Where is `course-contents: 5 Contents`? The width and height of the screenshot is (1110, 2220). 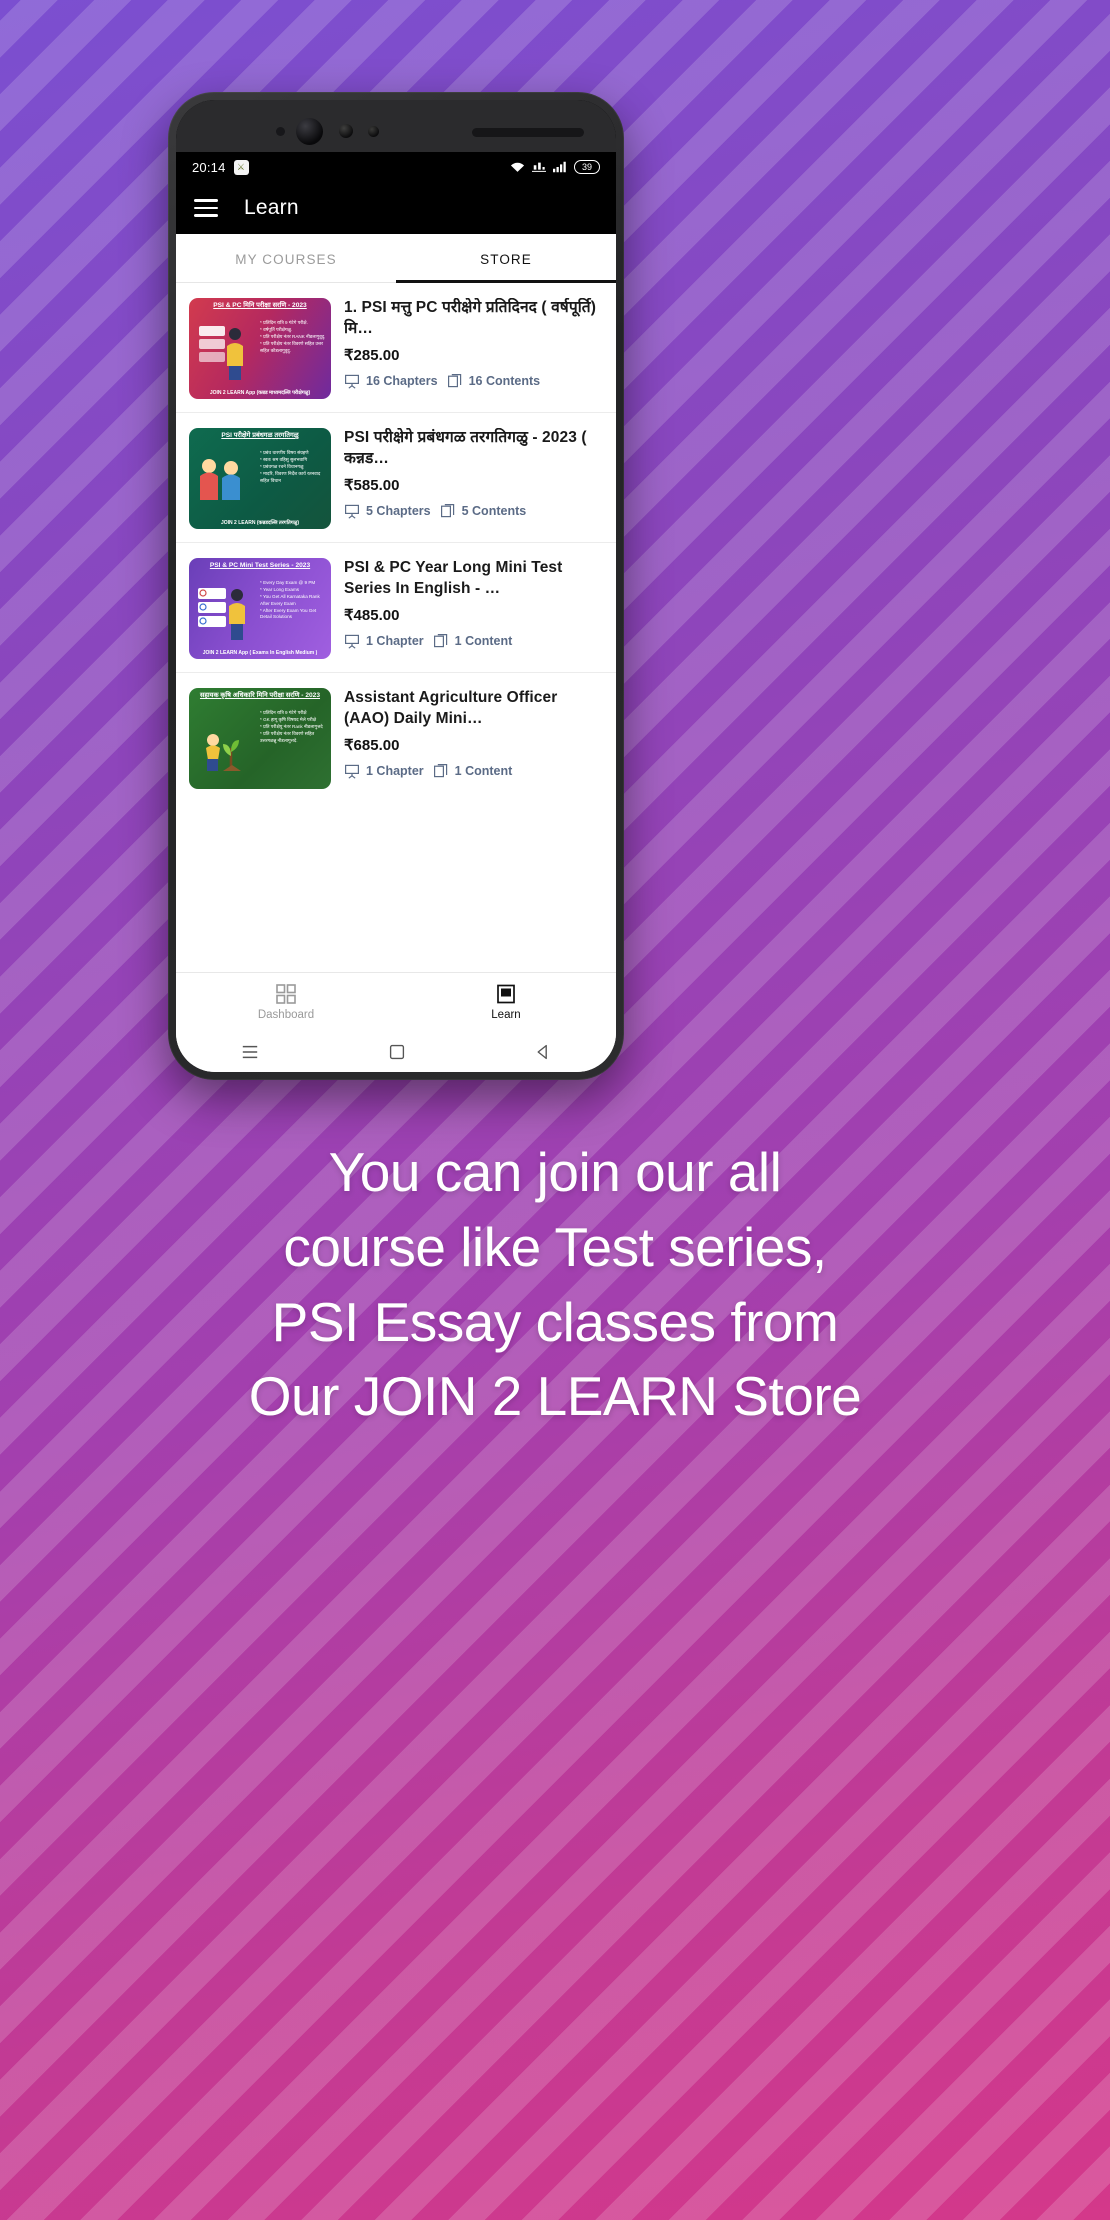 course-contents: 5 Contents is located at coordinates (483, 511).